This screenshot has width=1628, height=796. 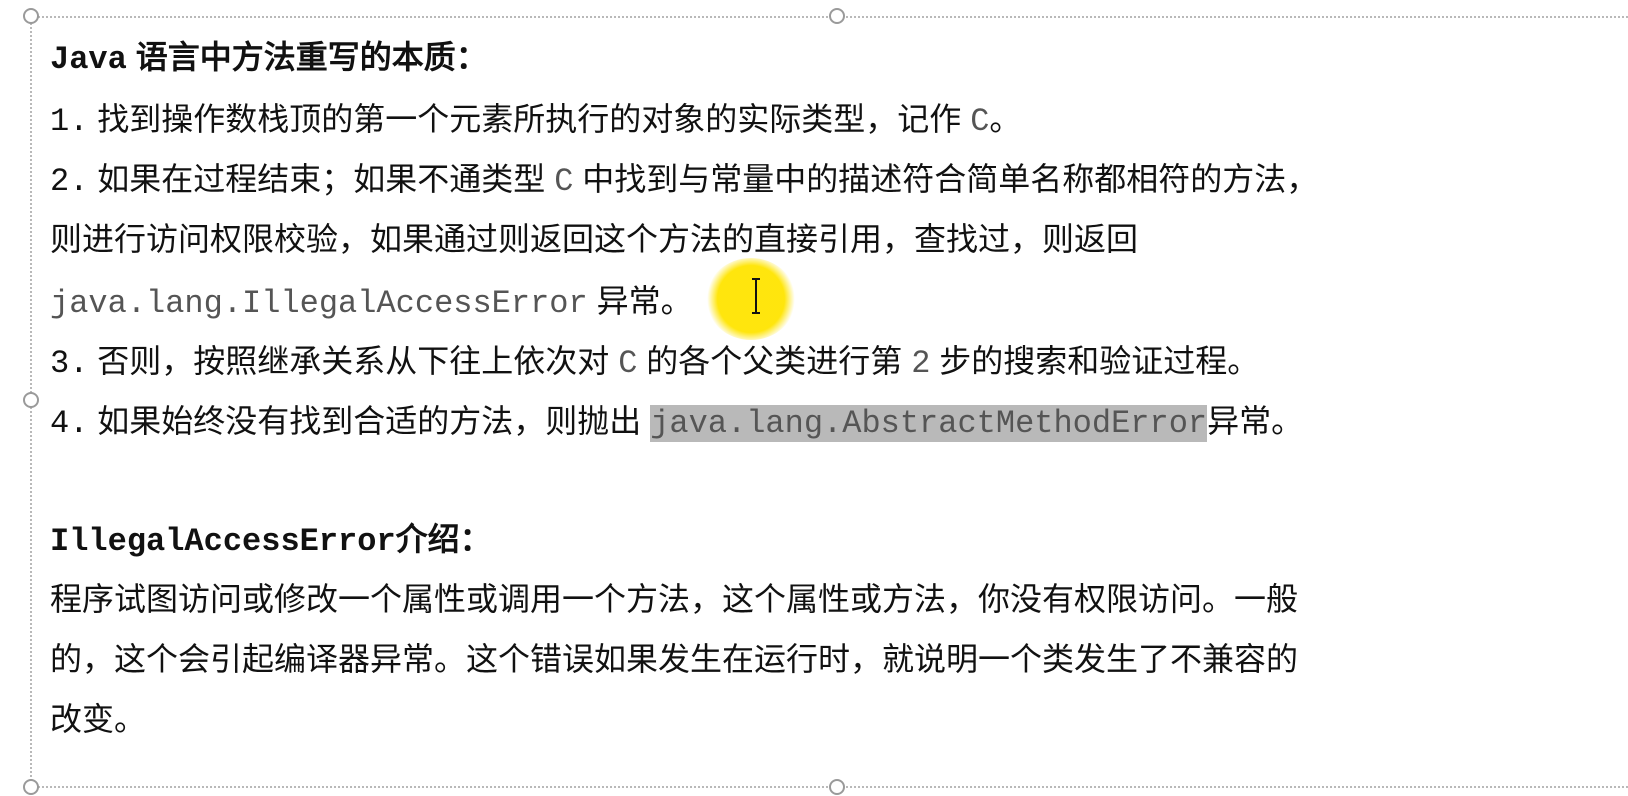 I want to click on heading-line: Java 语言中方法重写的本质：, so click(x=269, y=57).